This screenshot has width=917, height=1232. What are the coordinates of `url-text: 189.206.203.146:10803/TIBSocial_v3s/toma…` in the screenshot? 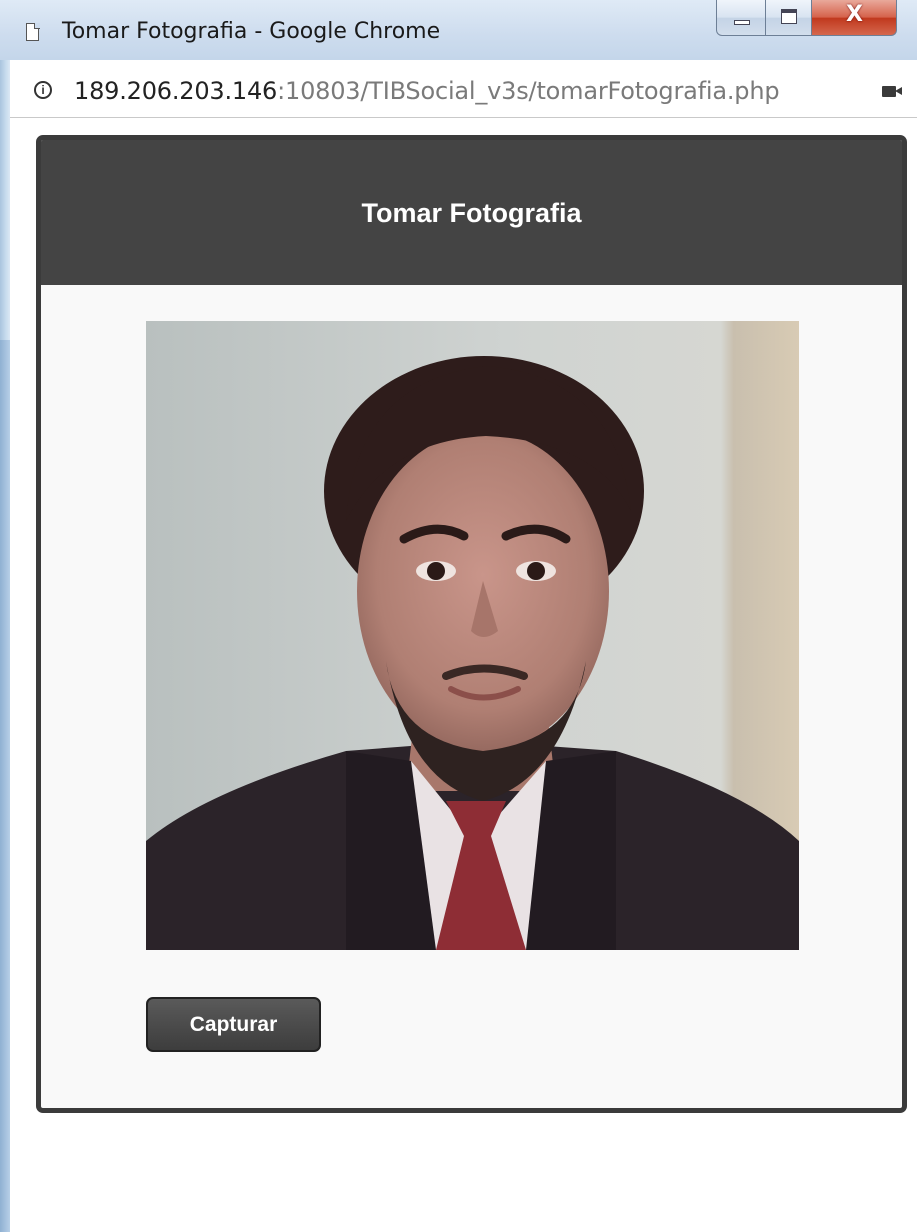 It's located at (427, 91).